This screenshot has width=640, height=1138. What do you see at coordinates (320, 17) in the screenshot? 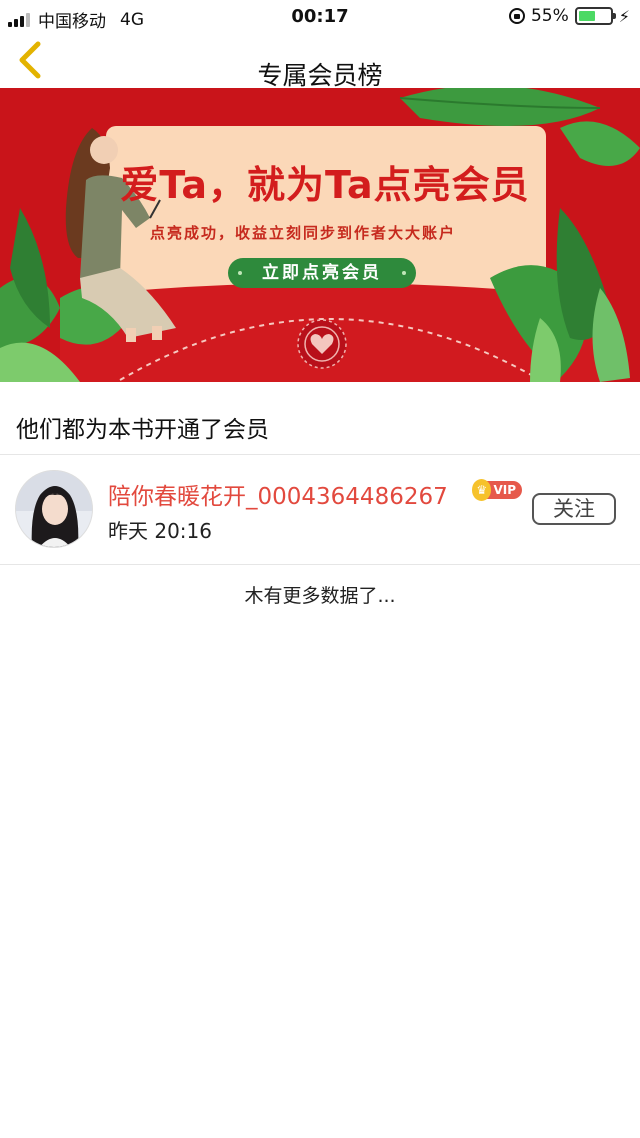
I see `status-bar: 中国移动 4G 00:17 55% ⚡` at bounding box center [320, 17].